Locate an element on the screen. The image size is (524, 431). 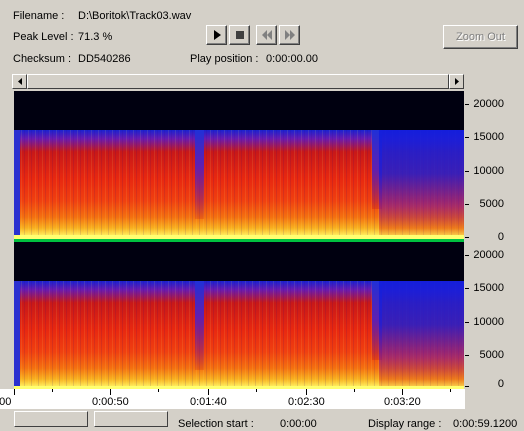
play-position-label: Play position : is located at coordinates (224, 59).